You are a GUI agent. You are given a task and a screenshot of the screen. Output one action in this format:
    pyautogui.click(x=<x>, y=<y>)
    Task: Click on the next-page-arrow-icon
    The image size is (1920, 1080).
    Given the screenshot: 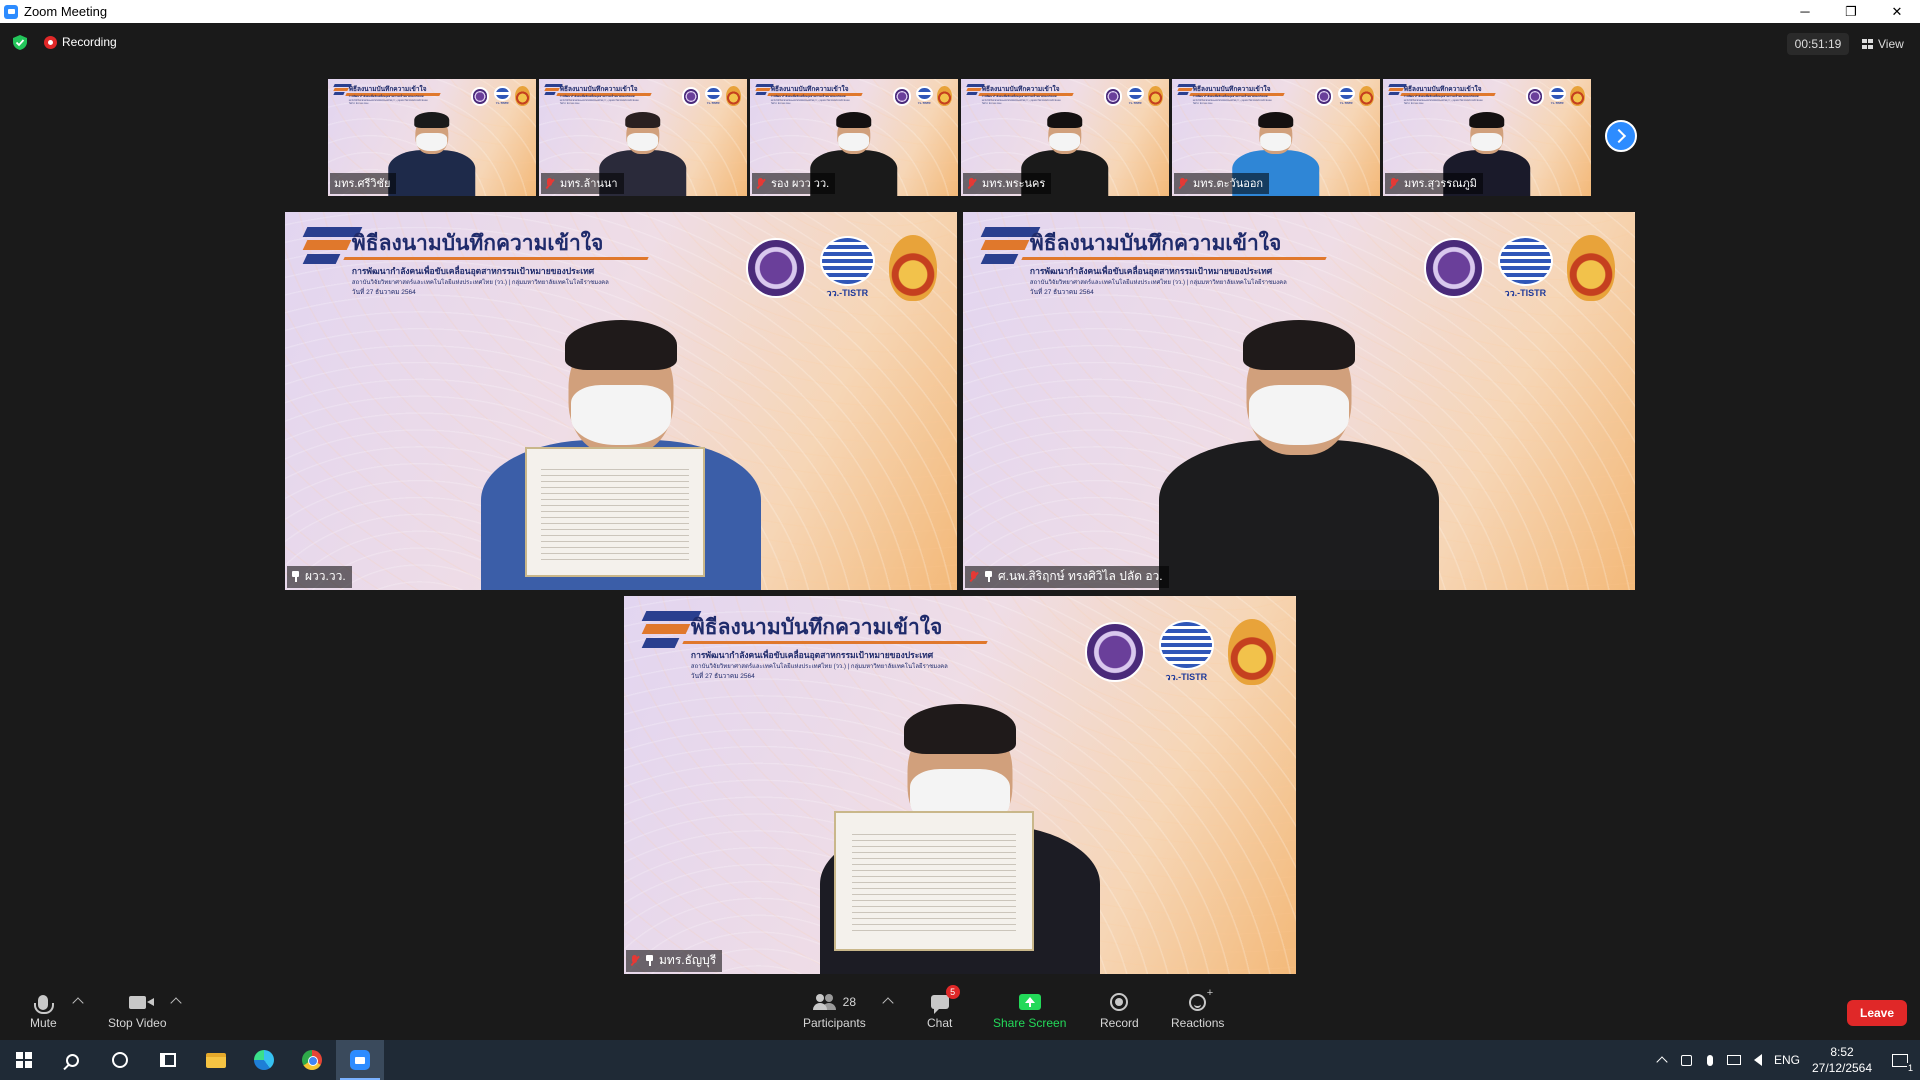 What is the action you would take?
    pyautogui.click(x=1621, y=136)
    